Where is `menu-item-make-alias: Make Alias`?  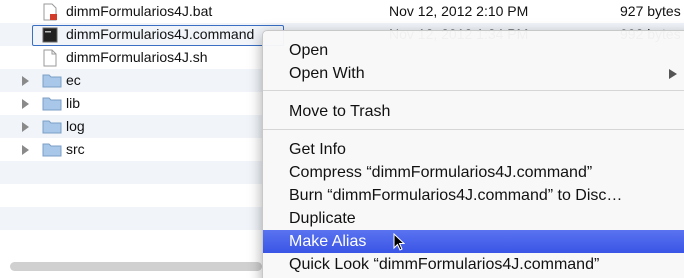 menu-item-make-alias: Make Alias is located at coordinates (473, 241).